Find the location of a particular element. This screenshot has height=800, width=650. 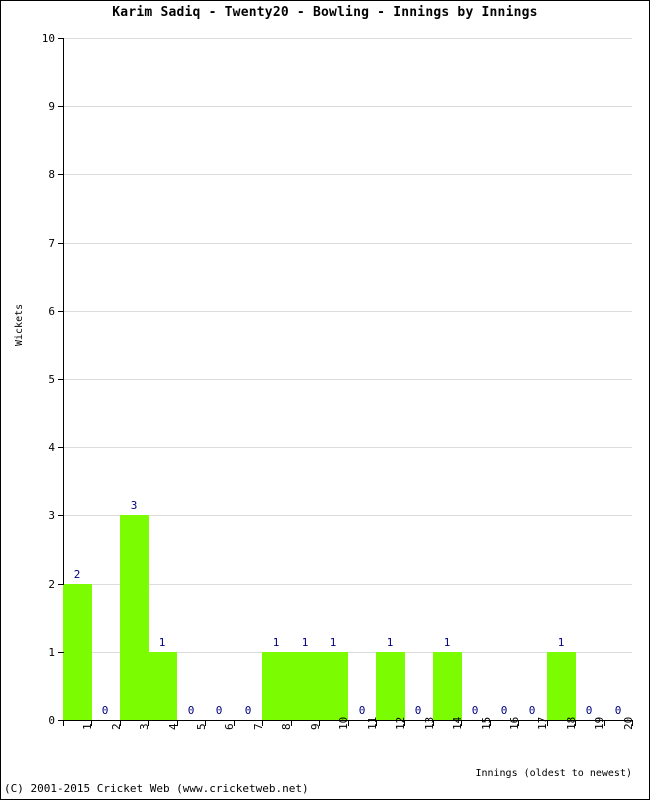

bar-value-label: 2 is located at coordinates (77, 574).